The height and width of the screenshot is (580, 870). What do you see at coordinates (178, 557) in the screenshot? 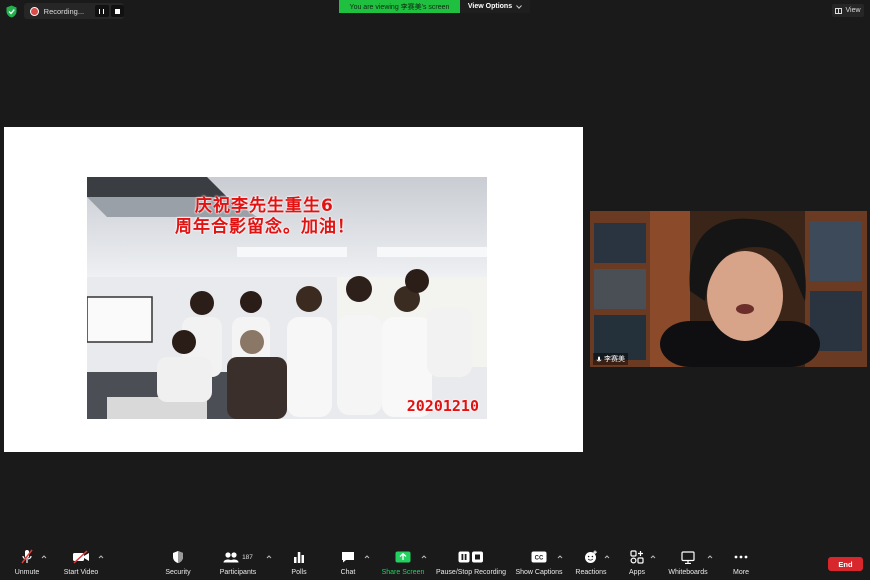
I see `shield-icon` at bounding box center [178, 557].